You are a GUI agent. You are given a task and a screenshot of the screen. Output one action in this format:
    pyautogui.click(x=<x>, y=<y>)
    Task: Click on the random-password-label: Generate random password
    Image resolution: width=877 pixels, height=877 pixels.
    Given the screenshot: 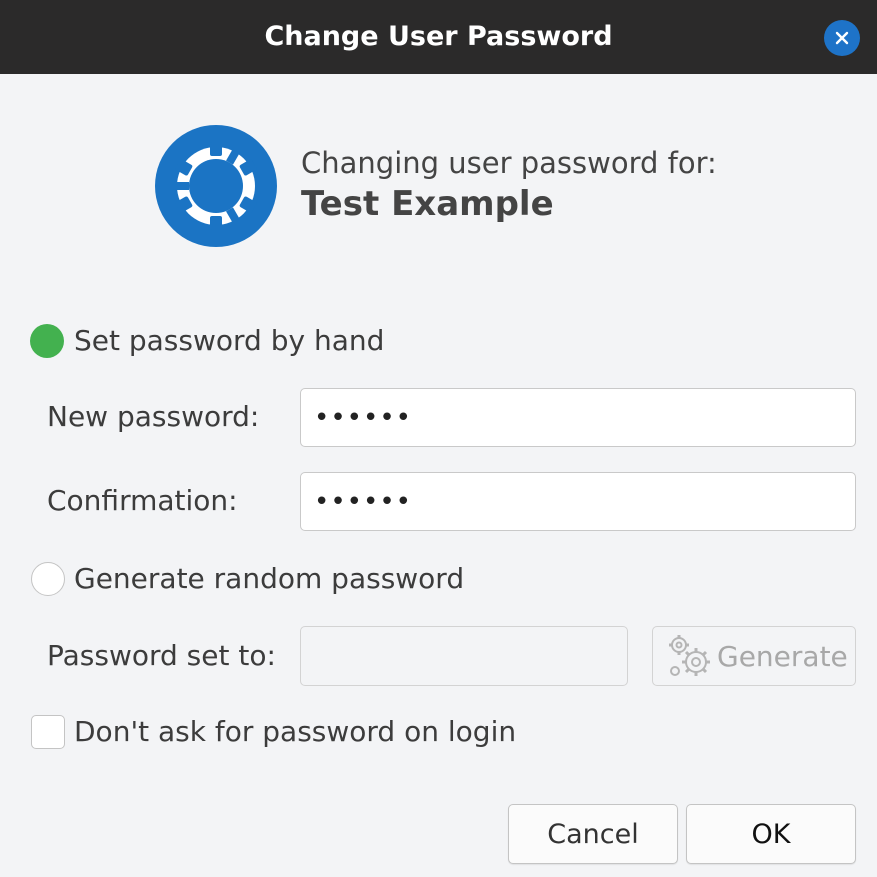 What is the action you would take?
    pyautogui.click(x=269, y=578)
    